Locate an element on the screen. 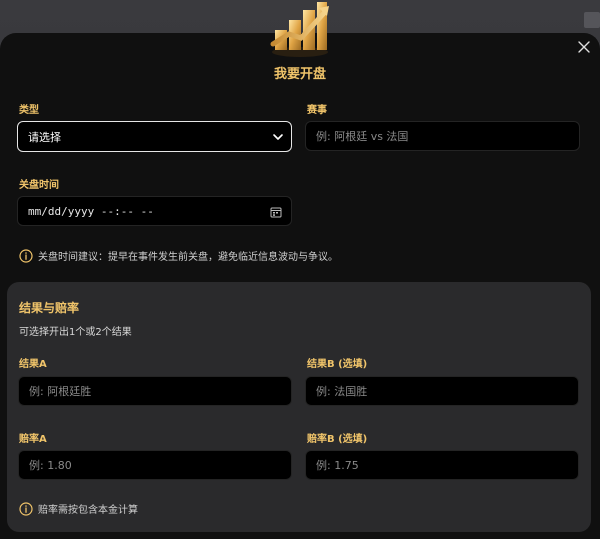 The width and height of the screenshot is (600, 539). type-select-value: 请选择 is located at coordinates (44, 137).